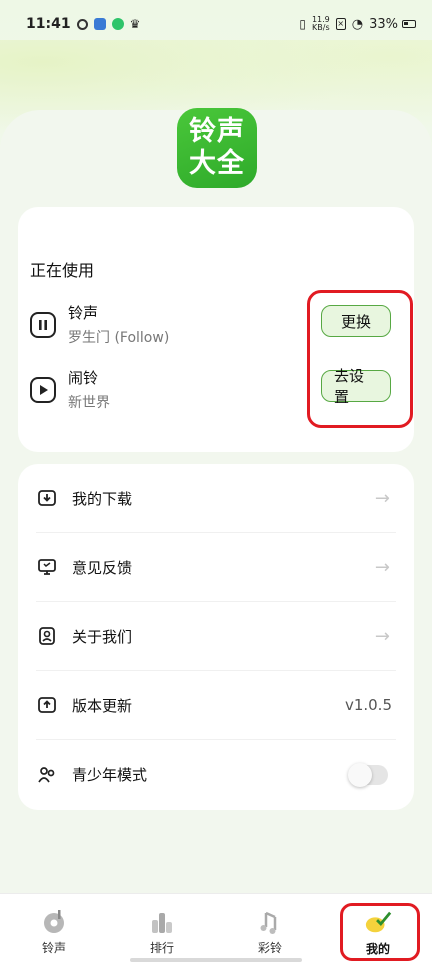 The width and height of the screenshot is (432, 964). What do you see at coordinates (216, 567) in the screenshot?
I see `menu-item-feedback: 意见反馈 →` at bounding box center [216, 567].